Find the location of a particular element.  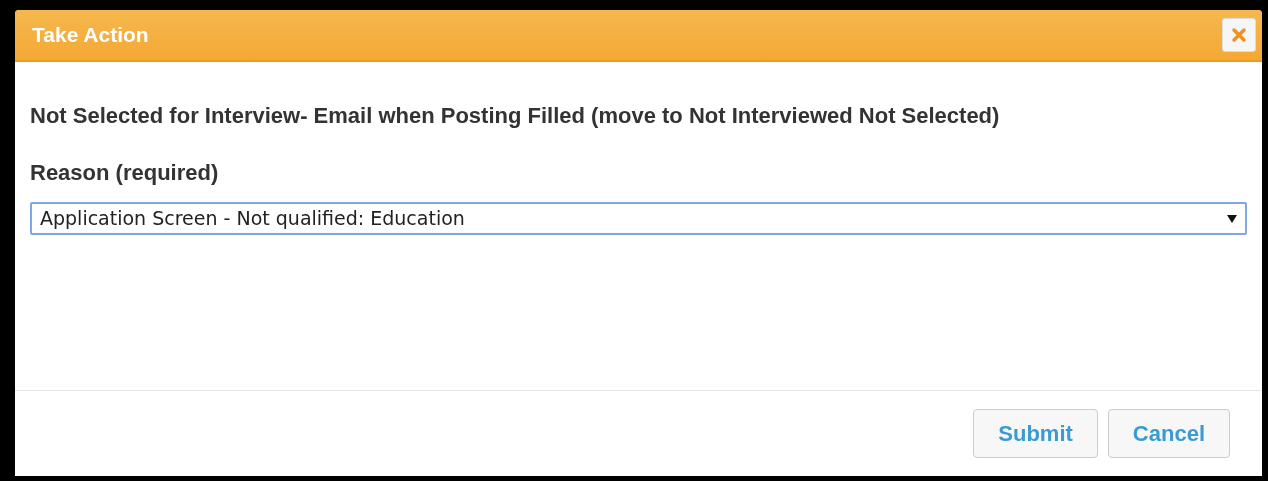

caret-icon is located at coordinates (1232, 218).